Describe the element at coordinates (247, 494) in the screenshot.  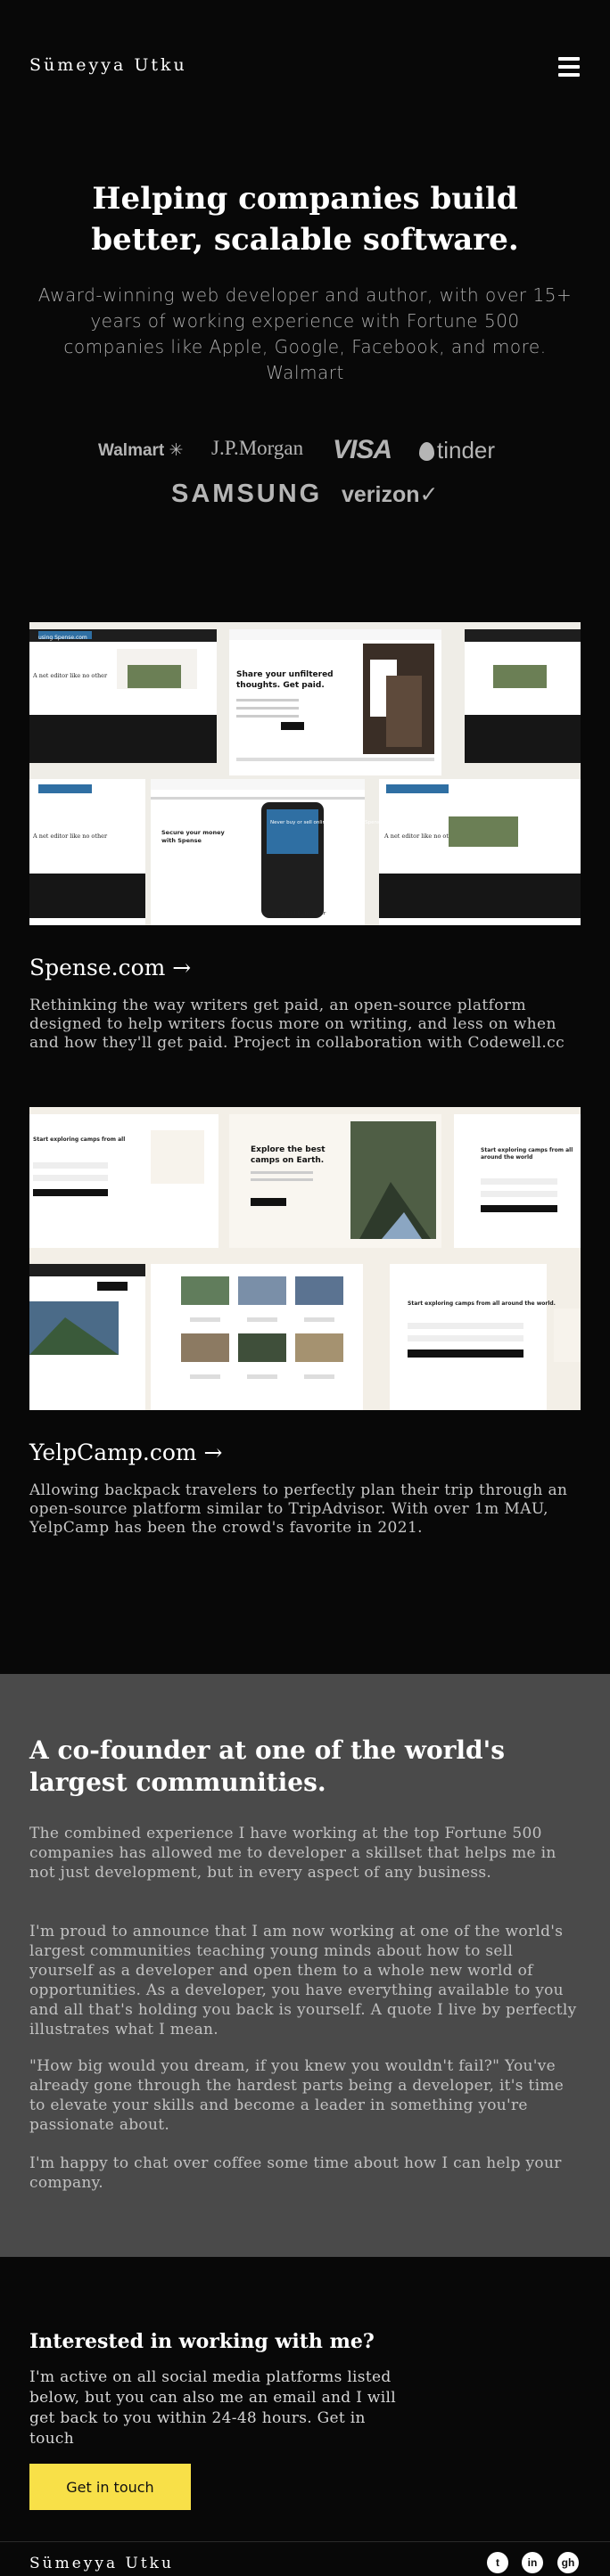
I see `samsung-logo: SAMSUNG` at that location.